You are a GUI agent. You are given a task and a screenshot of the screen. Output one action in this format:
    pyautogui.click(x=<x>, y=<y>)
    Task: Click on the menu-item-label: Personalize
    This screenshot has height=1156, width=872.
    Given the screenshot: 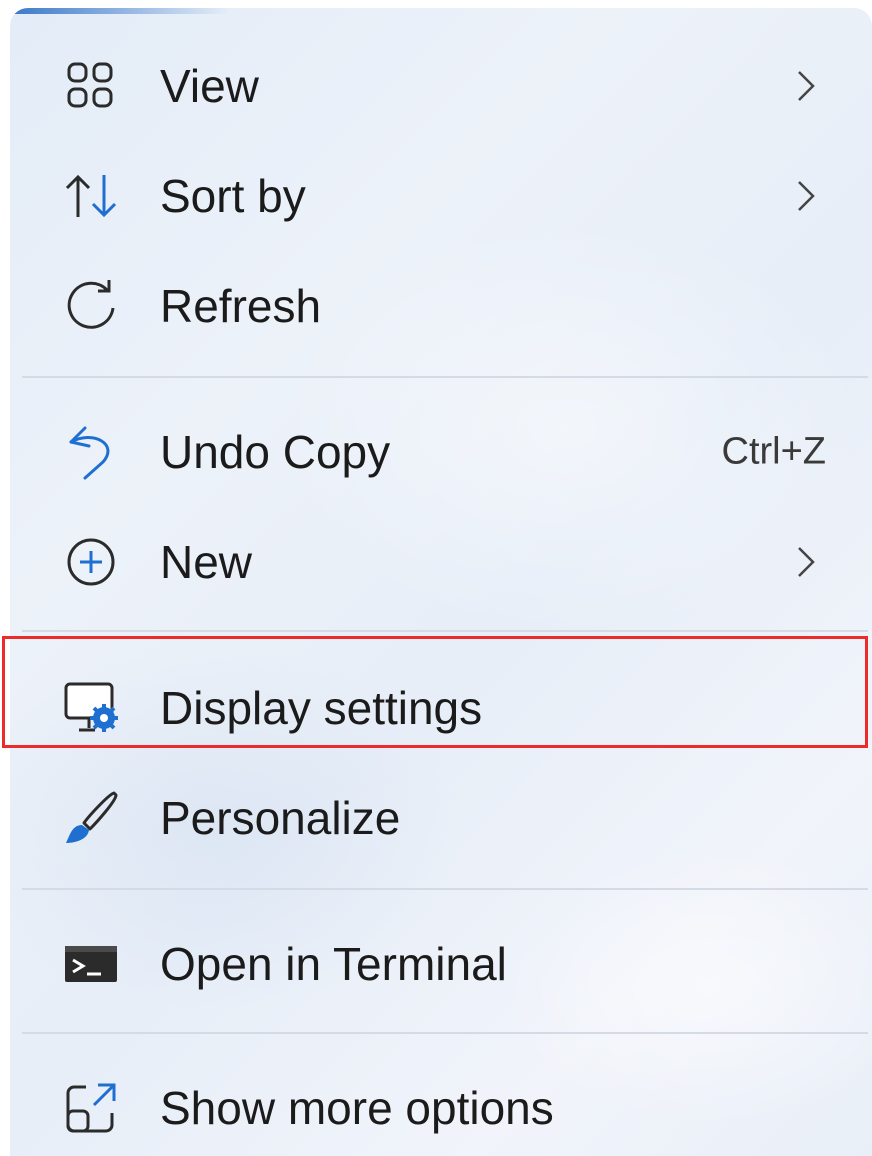 What is the action you would take?
    pyautogui.click(x=280, y=818)
    